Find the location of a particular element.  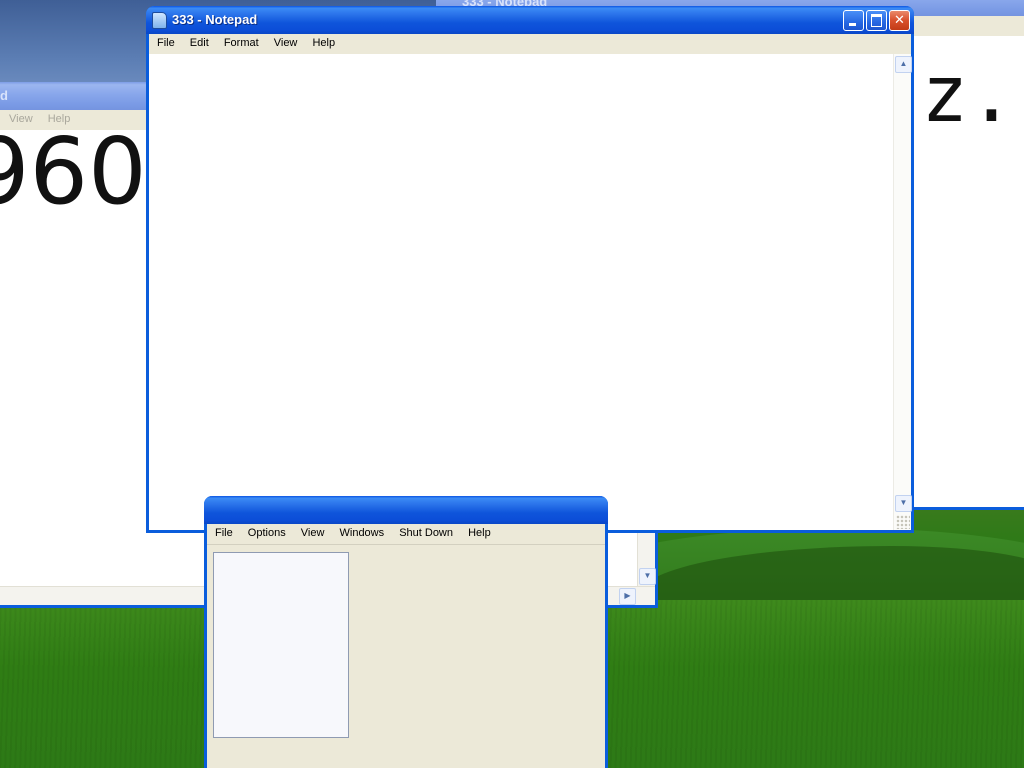

menu-bar: File Edit Format View Help is located at coordinates (530, 44).